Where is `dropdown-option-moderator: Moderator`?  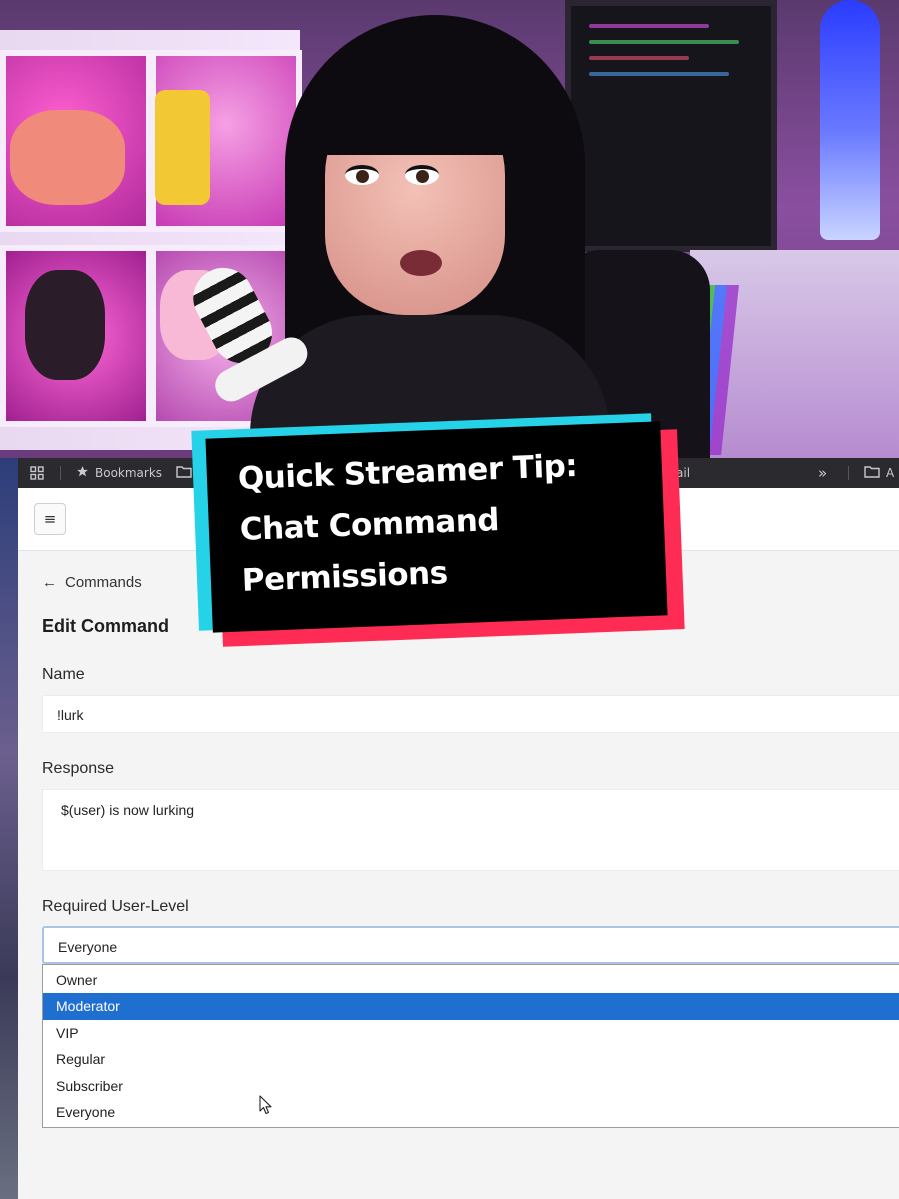
dropdown-option-moderator: Moderator is located at coordinates (471, 1006).